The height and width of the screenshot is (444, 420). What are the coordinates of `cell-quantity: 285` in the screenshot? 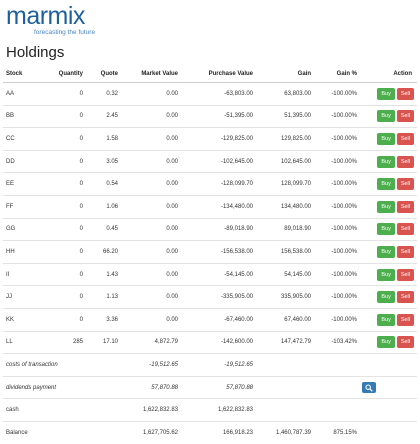 It's located at (69, 342).